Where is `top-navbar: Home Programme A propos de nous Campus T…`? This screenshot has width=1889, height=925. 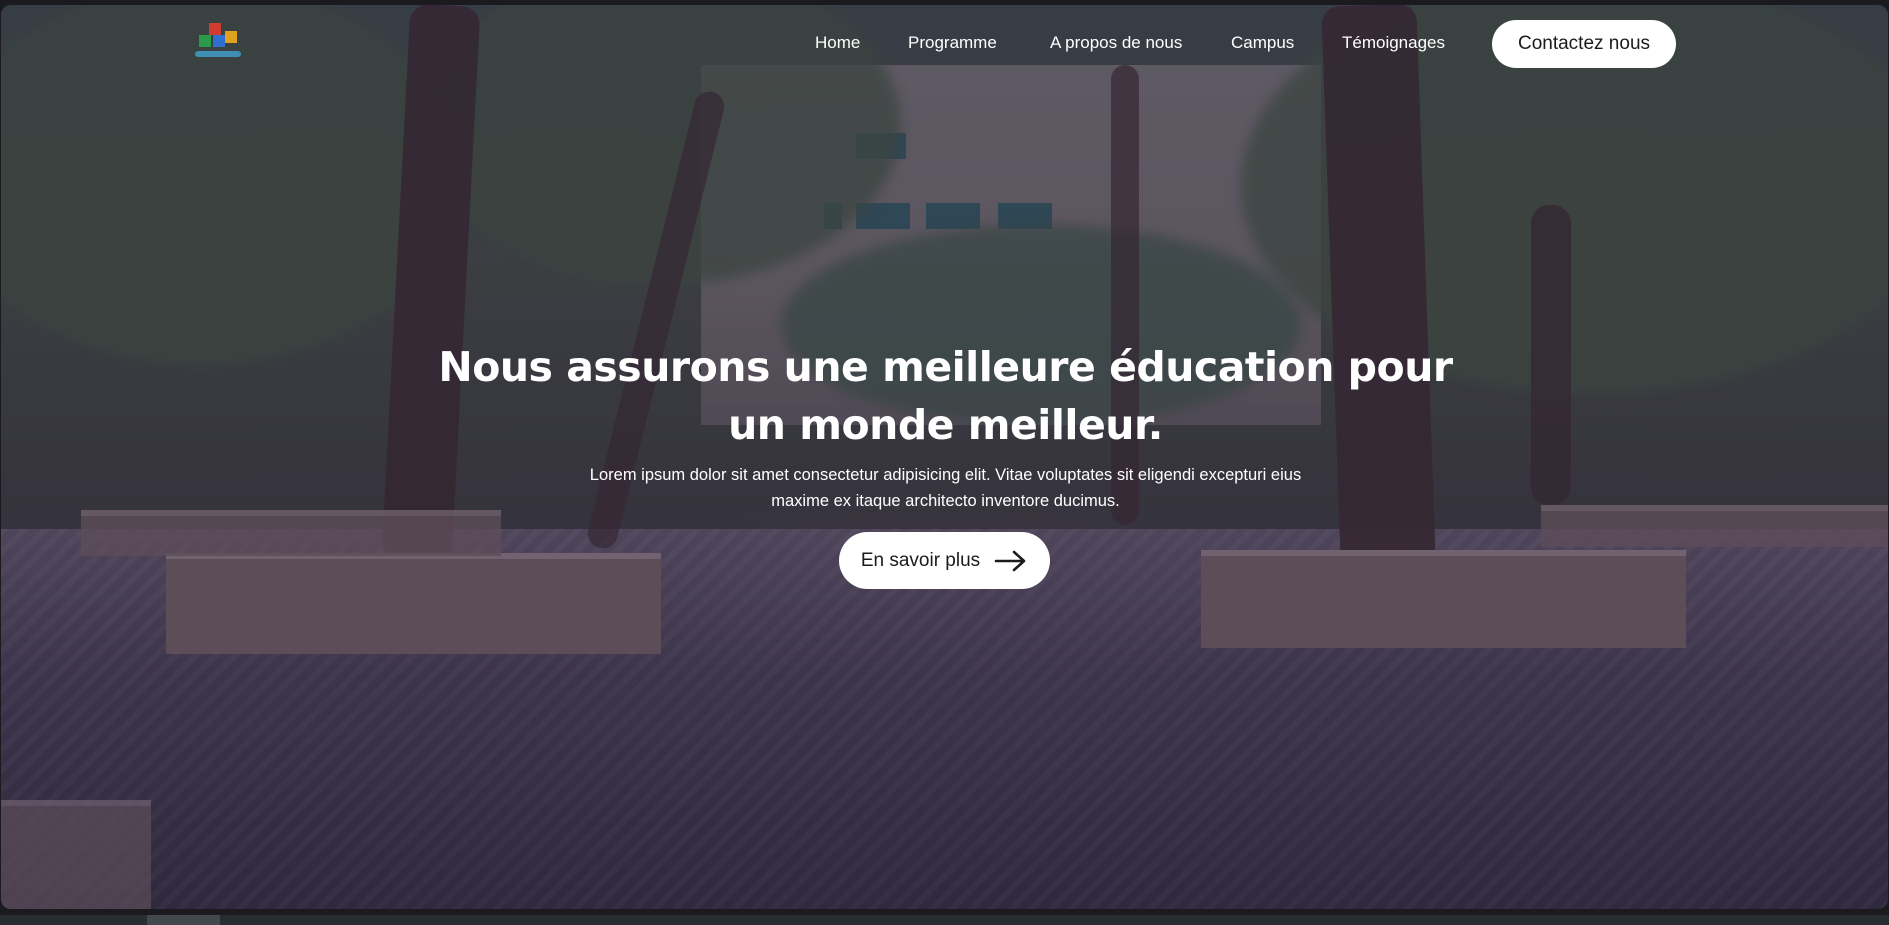 top-navbar: Home Programme A propos de nous Campus T… is located at coordinates (944, 45).